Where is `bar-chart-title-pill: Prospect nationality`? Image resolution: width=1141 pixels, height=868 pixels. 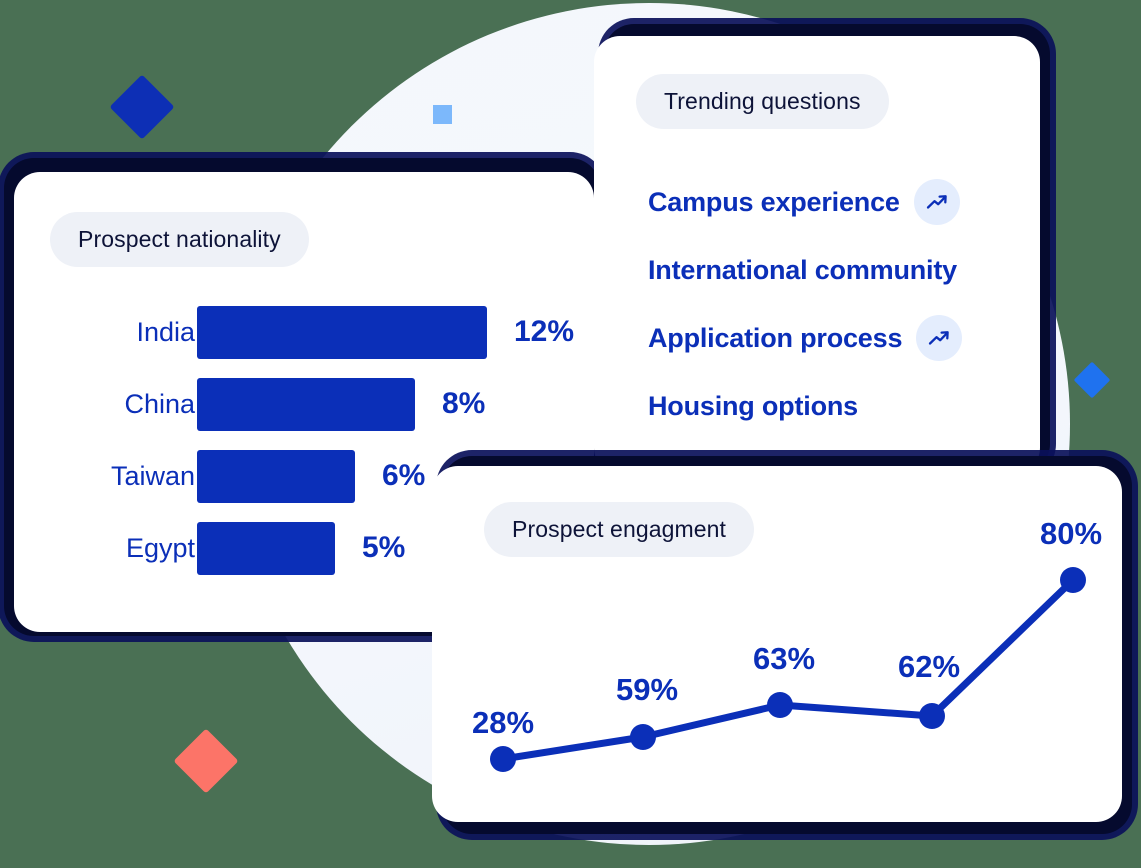
bar-chart-title-pill: Prospect nationality is located at coordinates (179, 239).